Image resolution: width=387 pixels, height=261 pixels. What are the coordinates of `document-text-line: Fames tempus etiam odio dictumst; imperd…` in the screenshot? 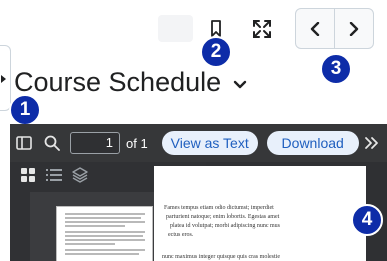 It's located at (219, 208).